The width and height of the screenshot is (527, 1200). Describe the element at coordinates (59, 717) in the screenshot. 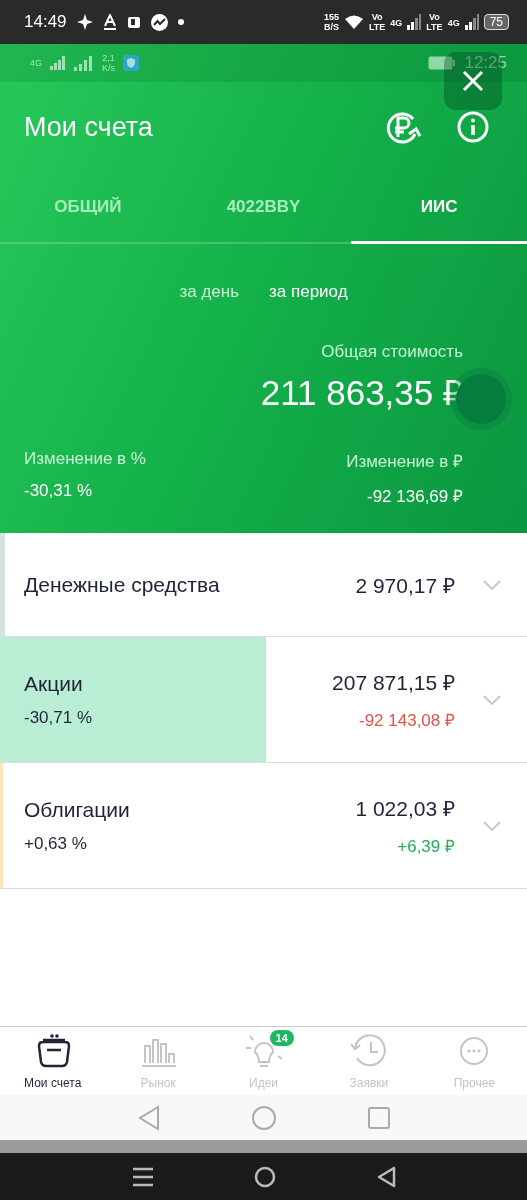

I see `asset-percent: -30,71 %` at that location.